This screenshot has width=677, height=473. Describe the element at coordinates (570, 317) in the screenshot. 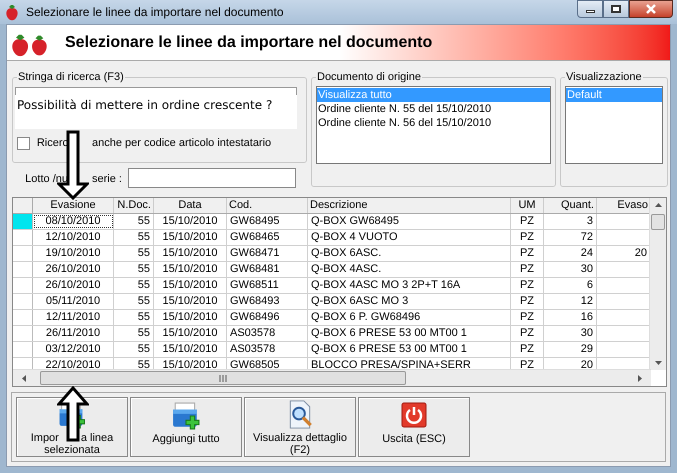

I see `table-cell: 16` at that location.